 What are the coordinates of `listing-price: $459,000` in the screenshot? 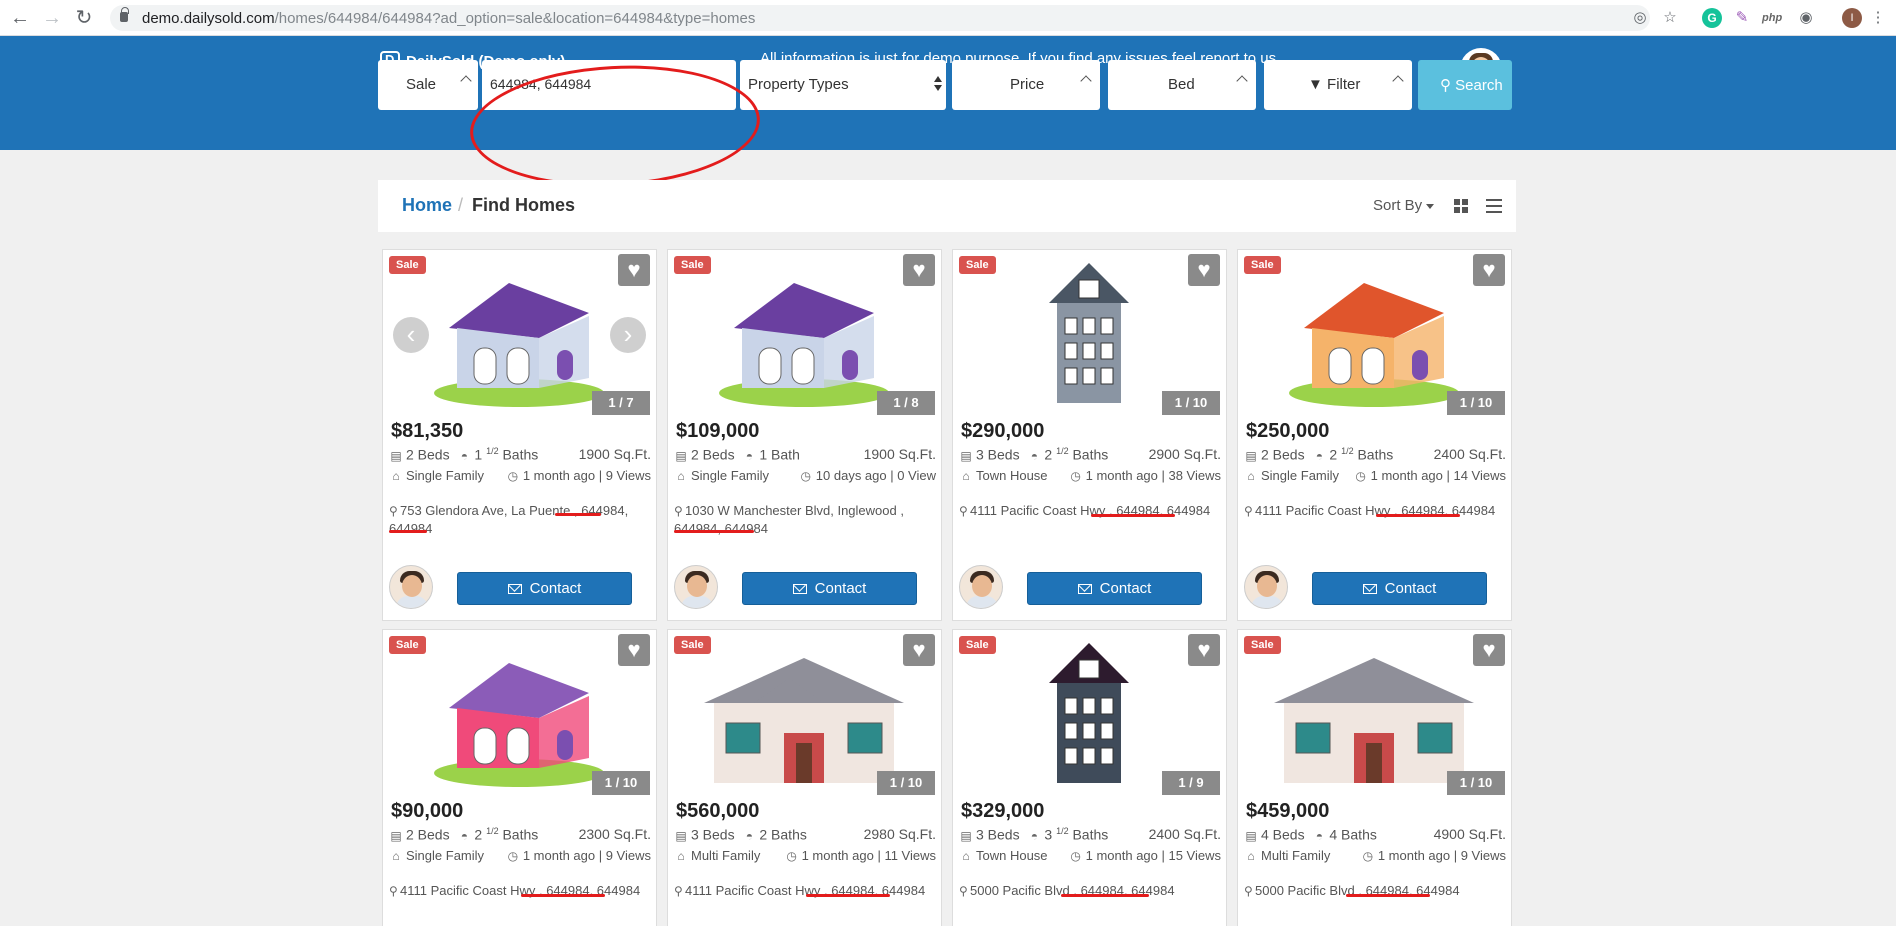 It's located at (1288, 811).